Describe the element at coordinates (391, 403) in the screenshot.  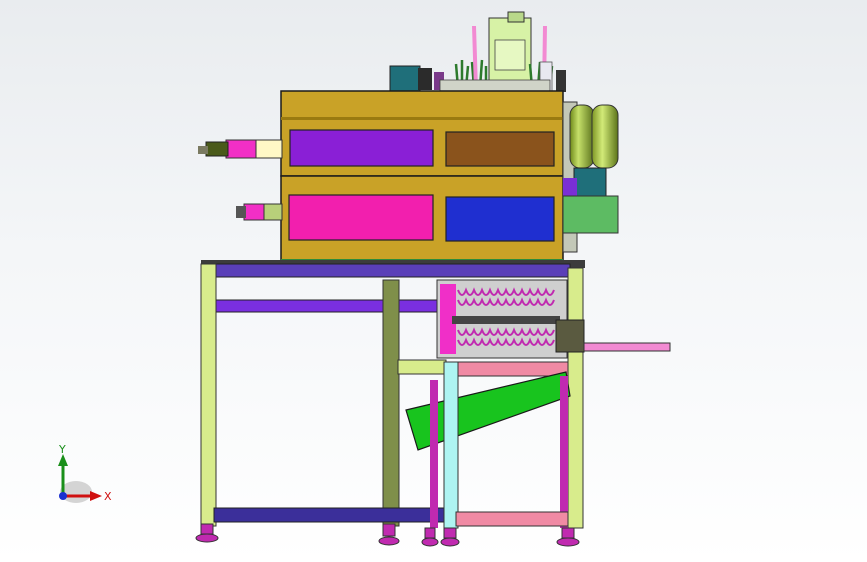
I see `frame-inner-leg` at that location.